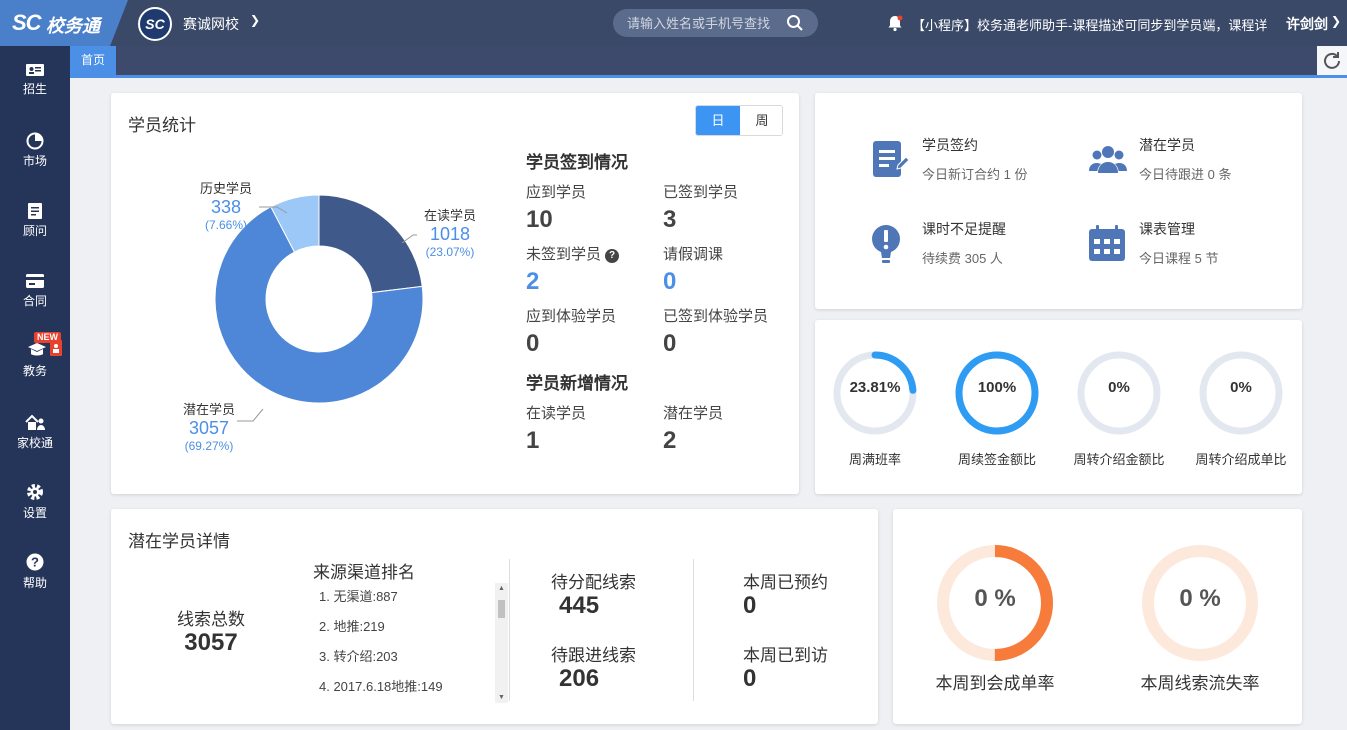 The width and height of the screenshot is (1347, 730). What do you see at coordinates (975, 174) in the screenshot?
I see `quick-link-subtitle: 今日新订合约 1 份` at bounding box center [975, 174].